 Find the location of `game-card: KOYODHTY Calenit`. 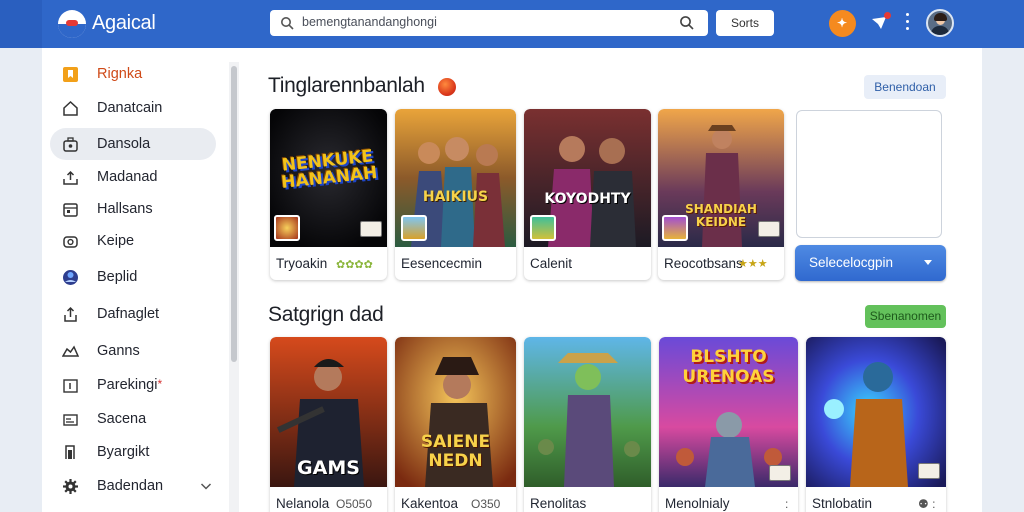

game-card: KOYODHTY Calenit is located at coordinates (587, 194).